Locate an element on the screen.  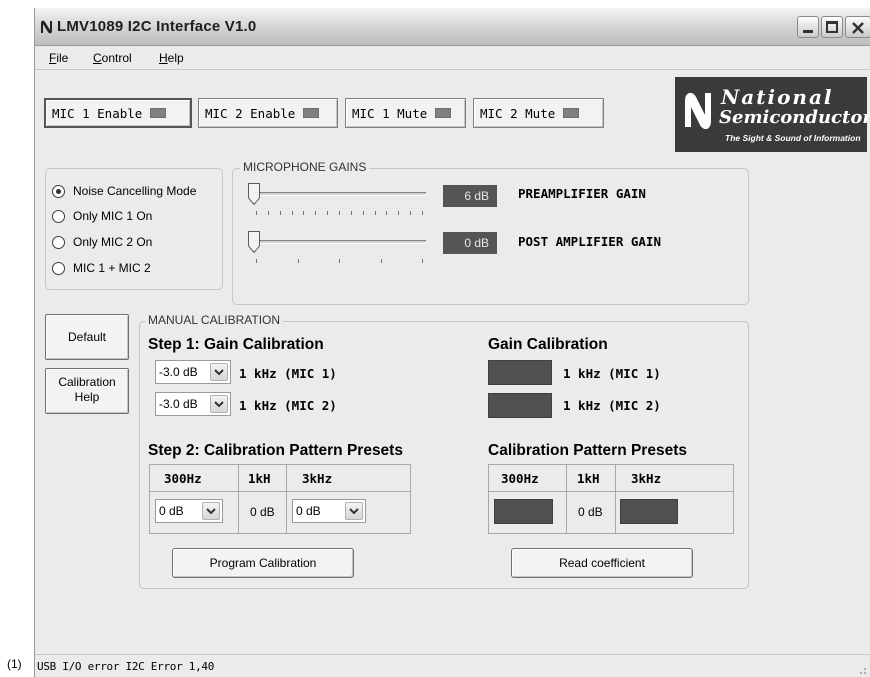
mode-option: Noise Cancelling Mode is located at coordinates (124, 191).